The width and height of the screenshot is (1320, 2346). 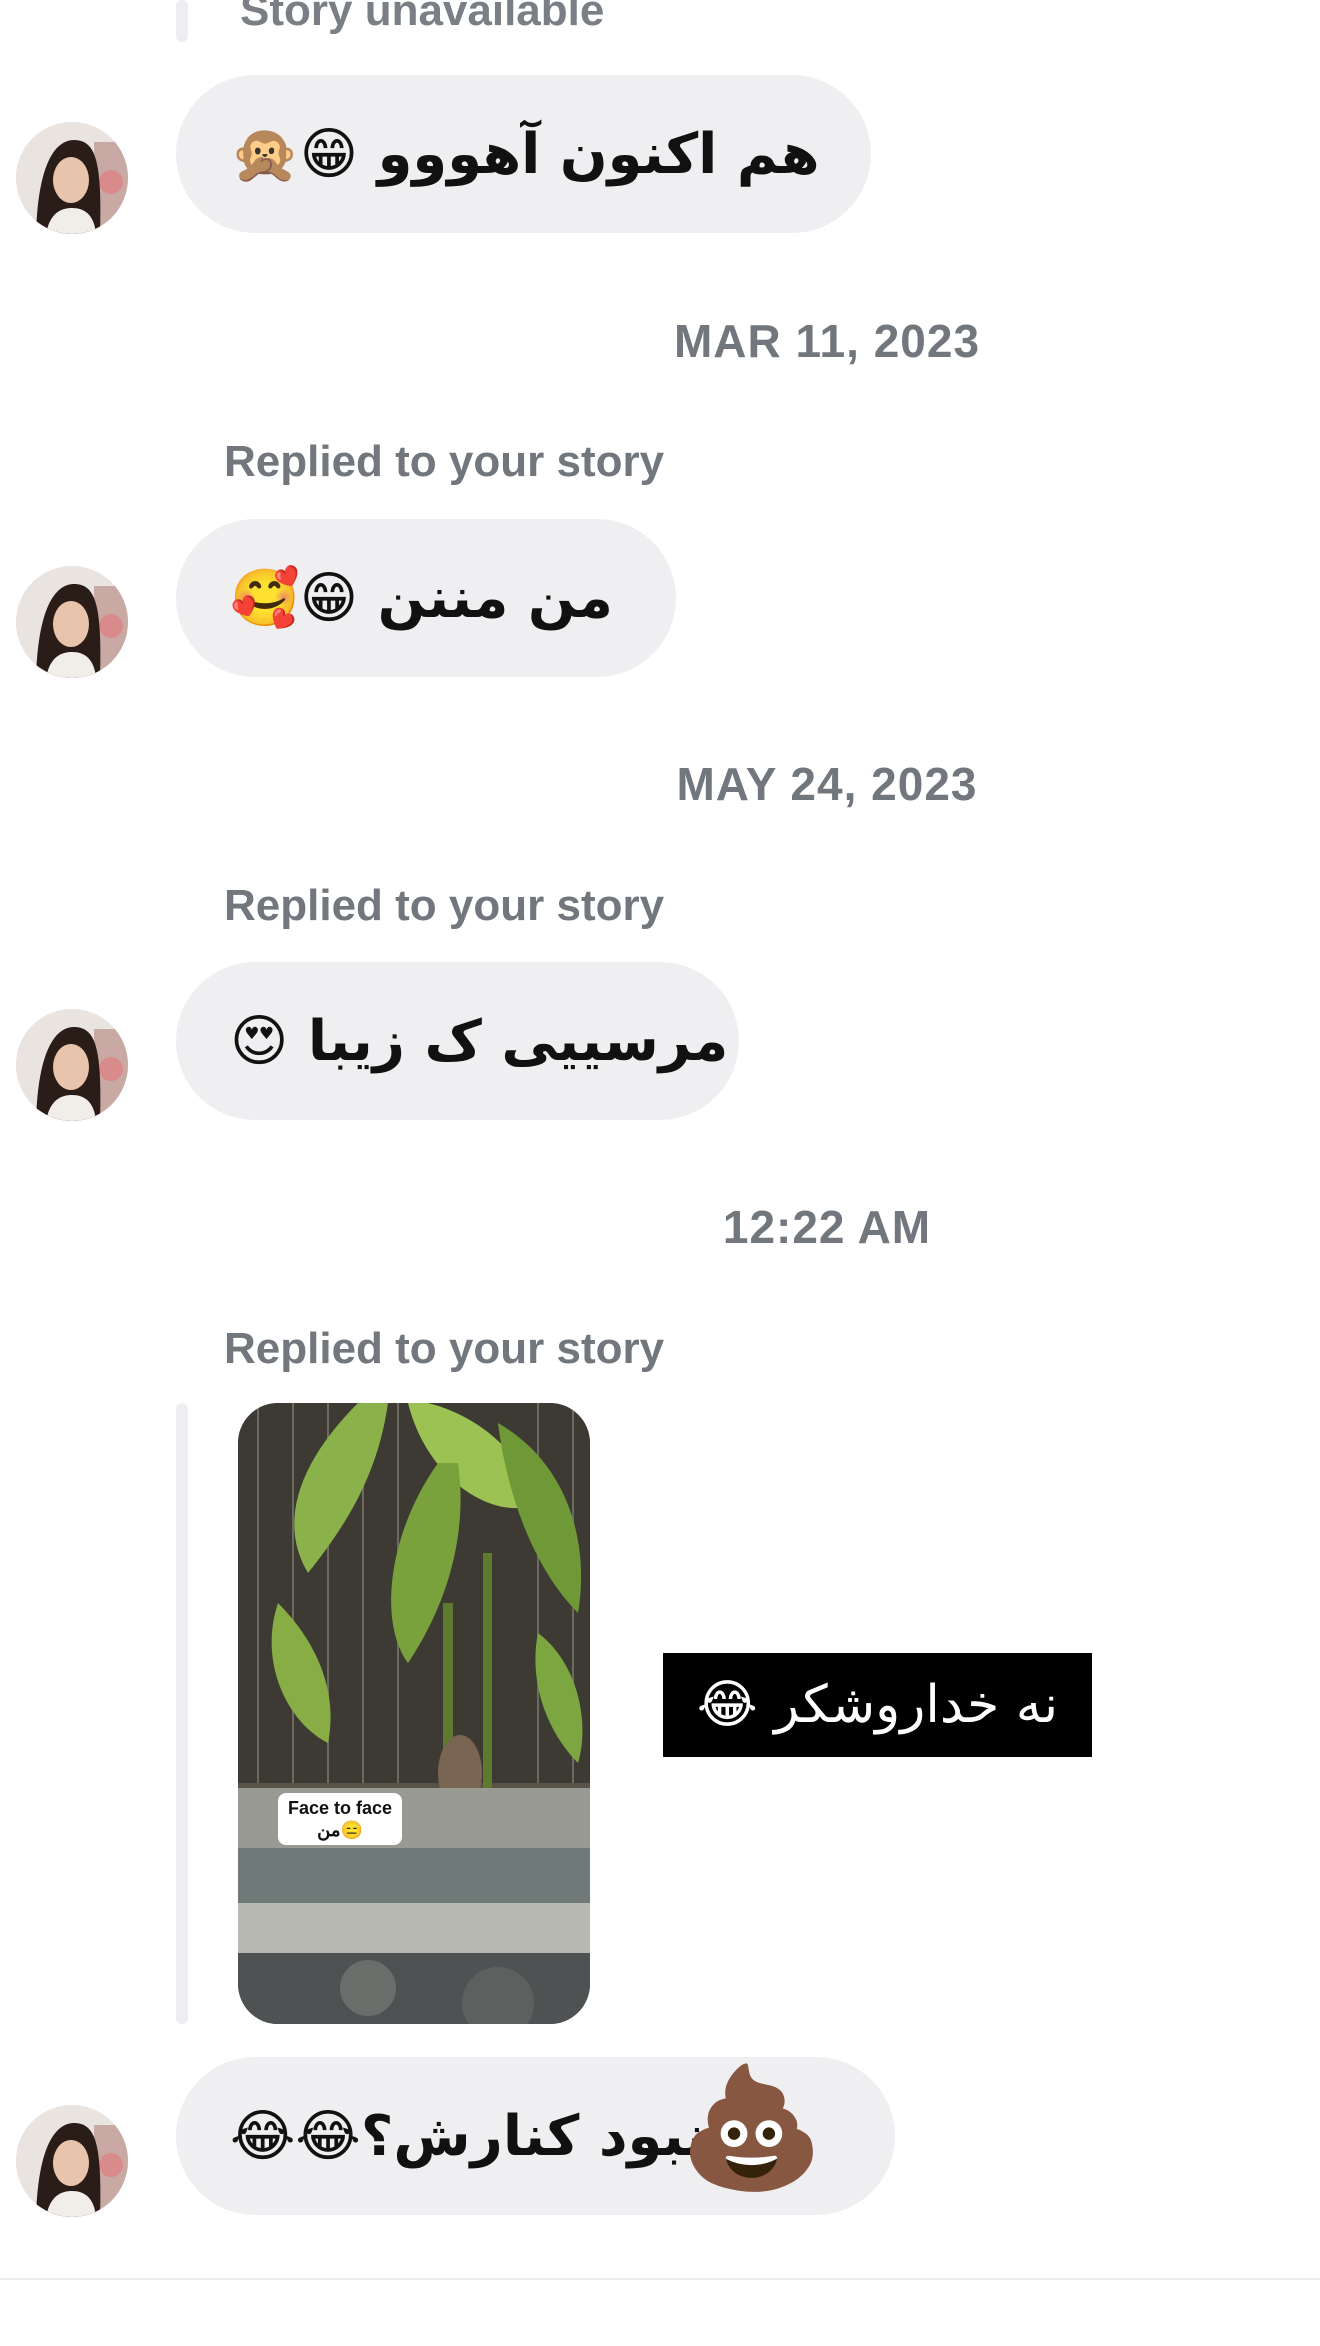 What do you see at coordinates (457, 1041) in the screenshot?
I see `message-bubble: مرسییی ک زیبا 😍` at bounding box center [457, 1041].